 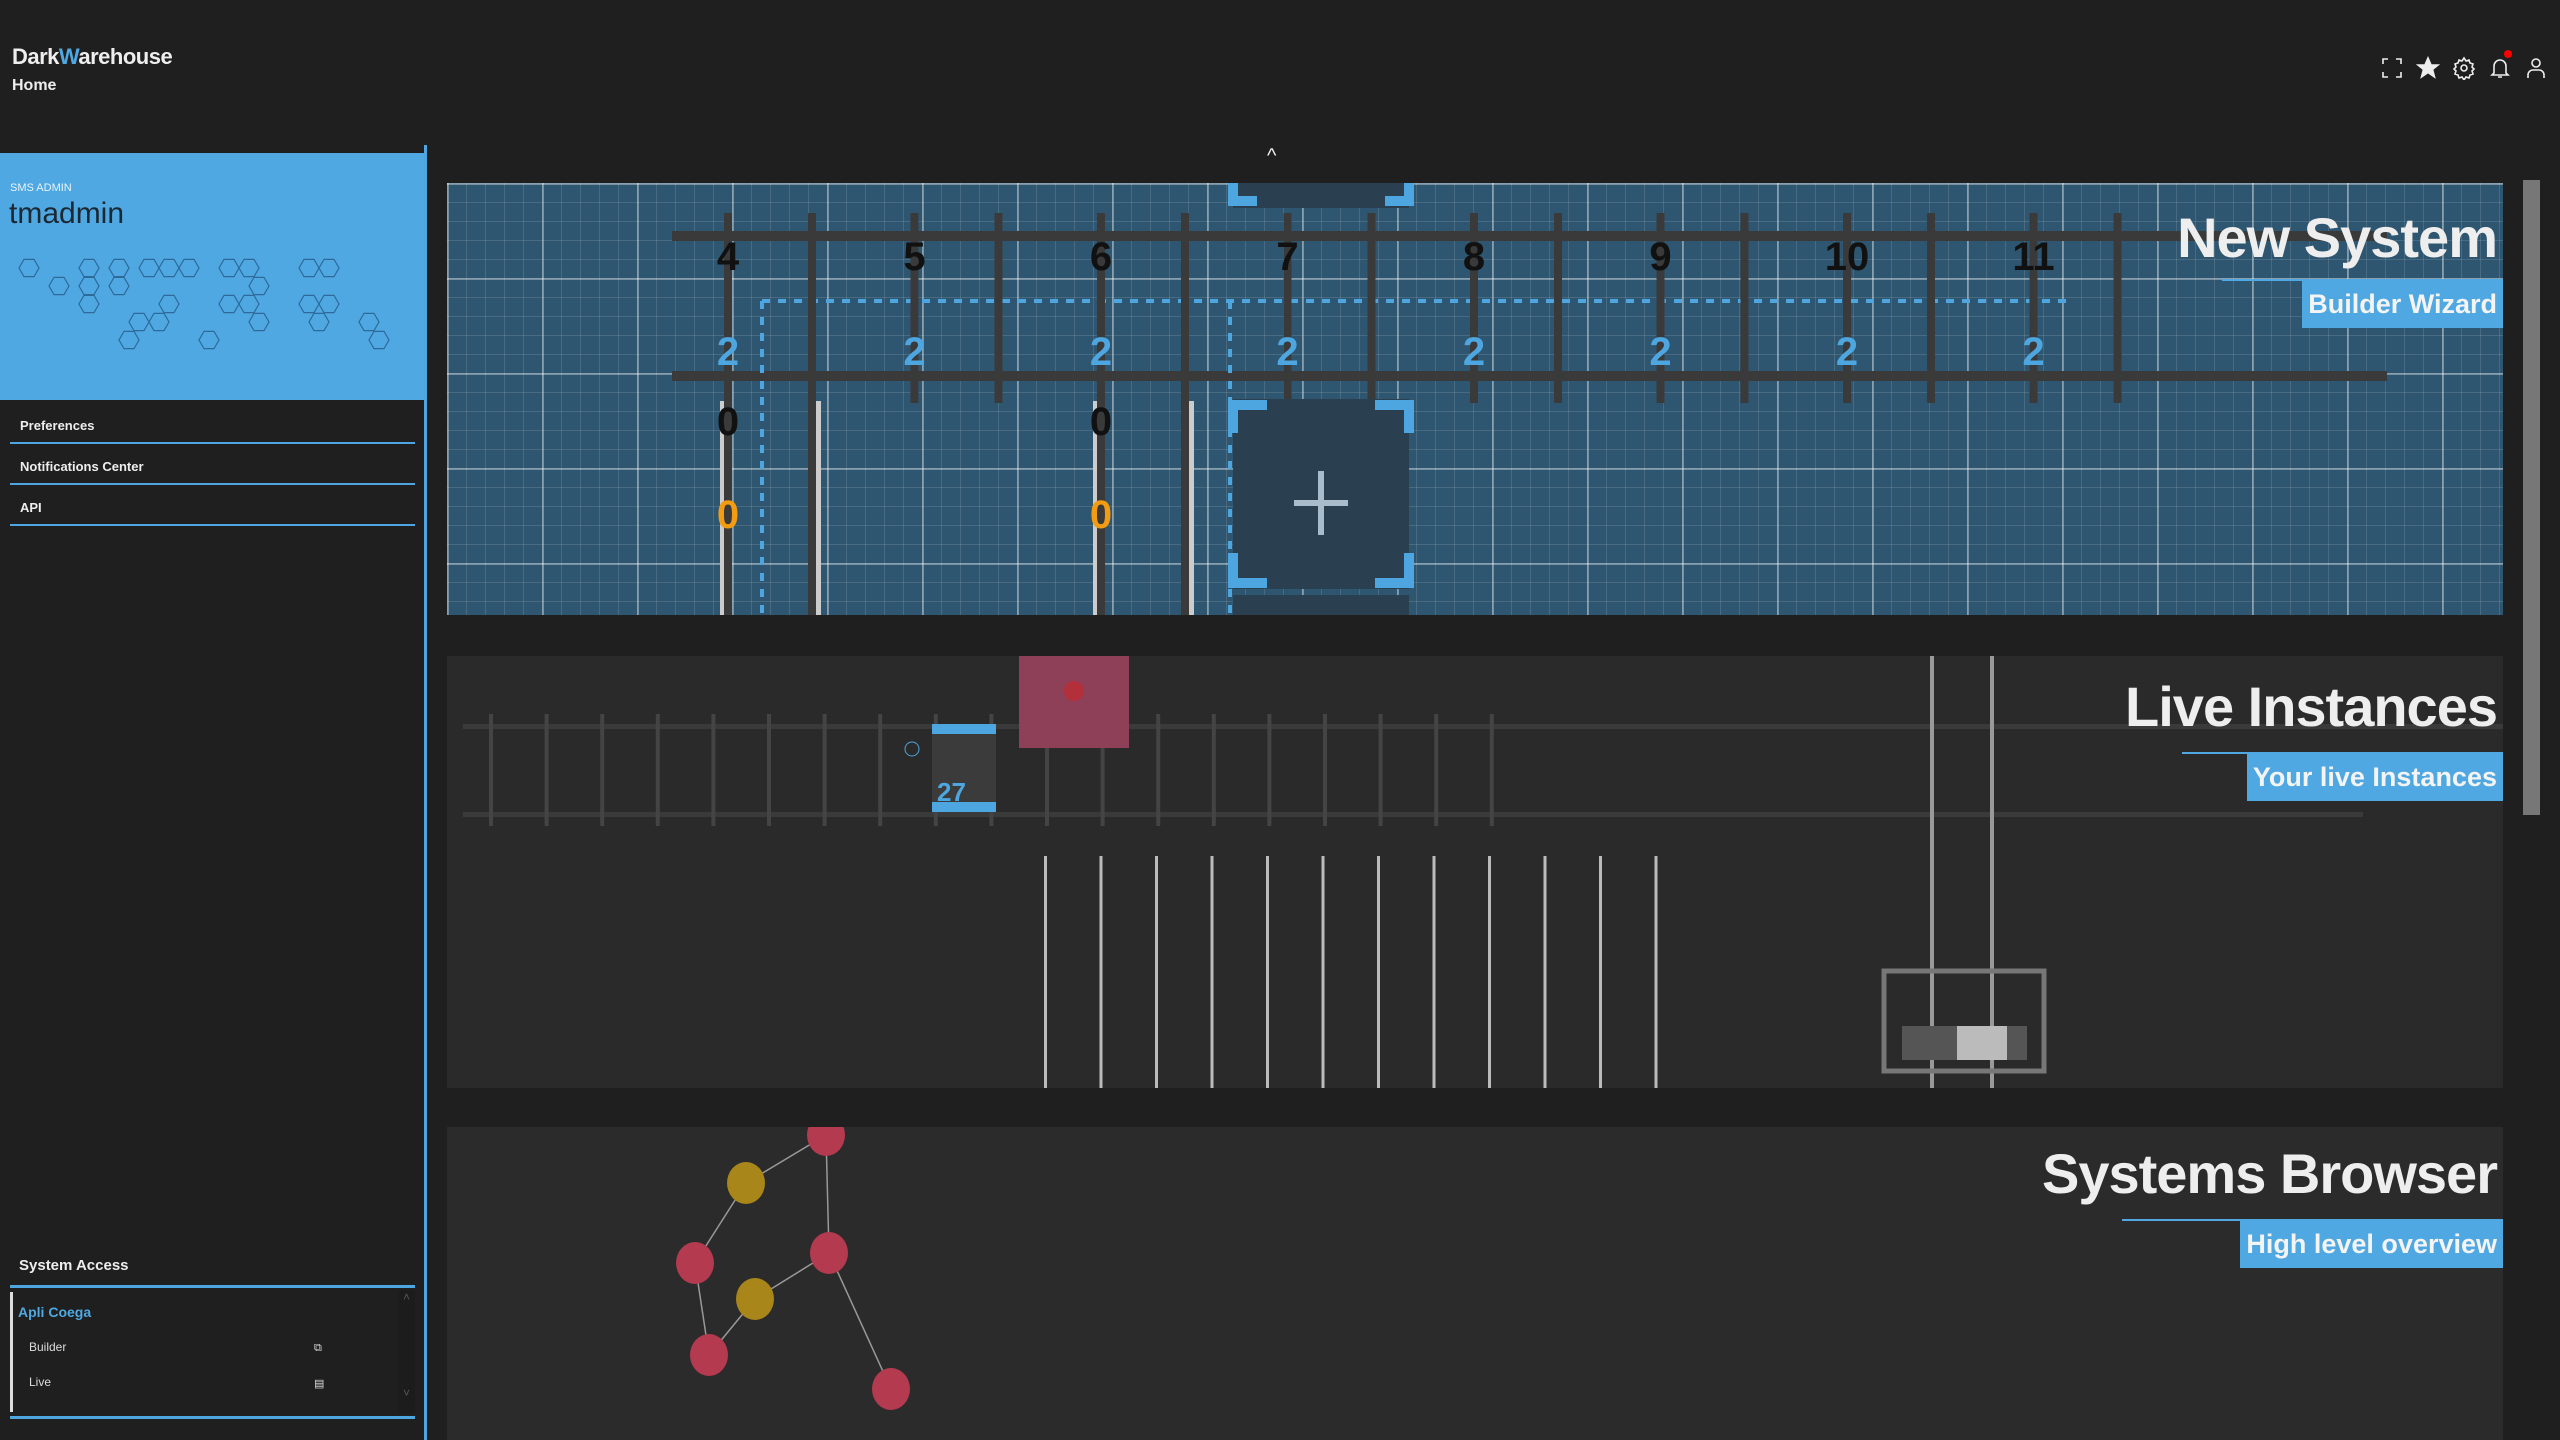 I want to click on scroll-up-icon: ˄, so click(x=406, y=1297).